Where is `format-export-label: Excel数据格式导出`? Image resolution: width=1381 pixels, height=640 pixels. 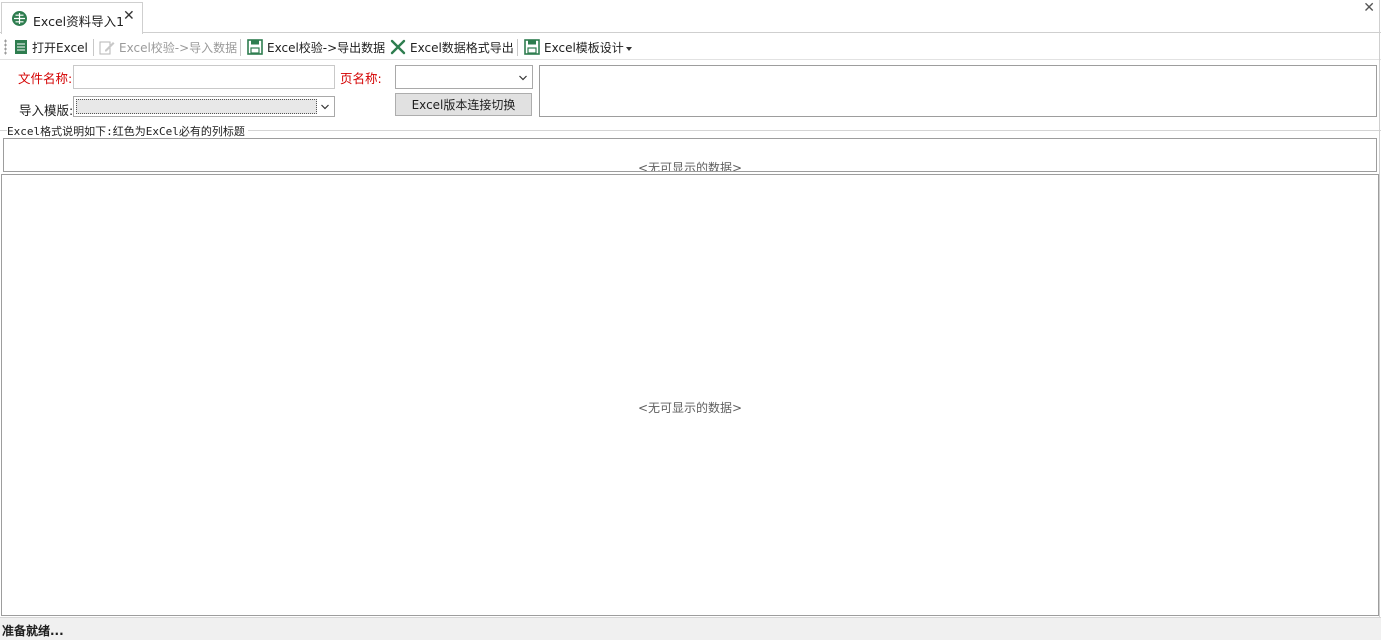
format-export-label: Excel数据格式导出 is located at coordinates (462, 47).